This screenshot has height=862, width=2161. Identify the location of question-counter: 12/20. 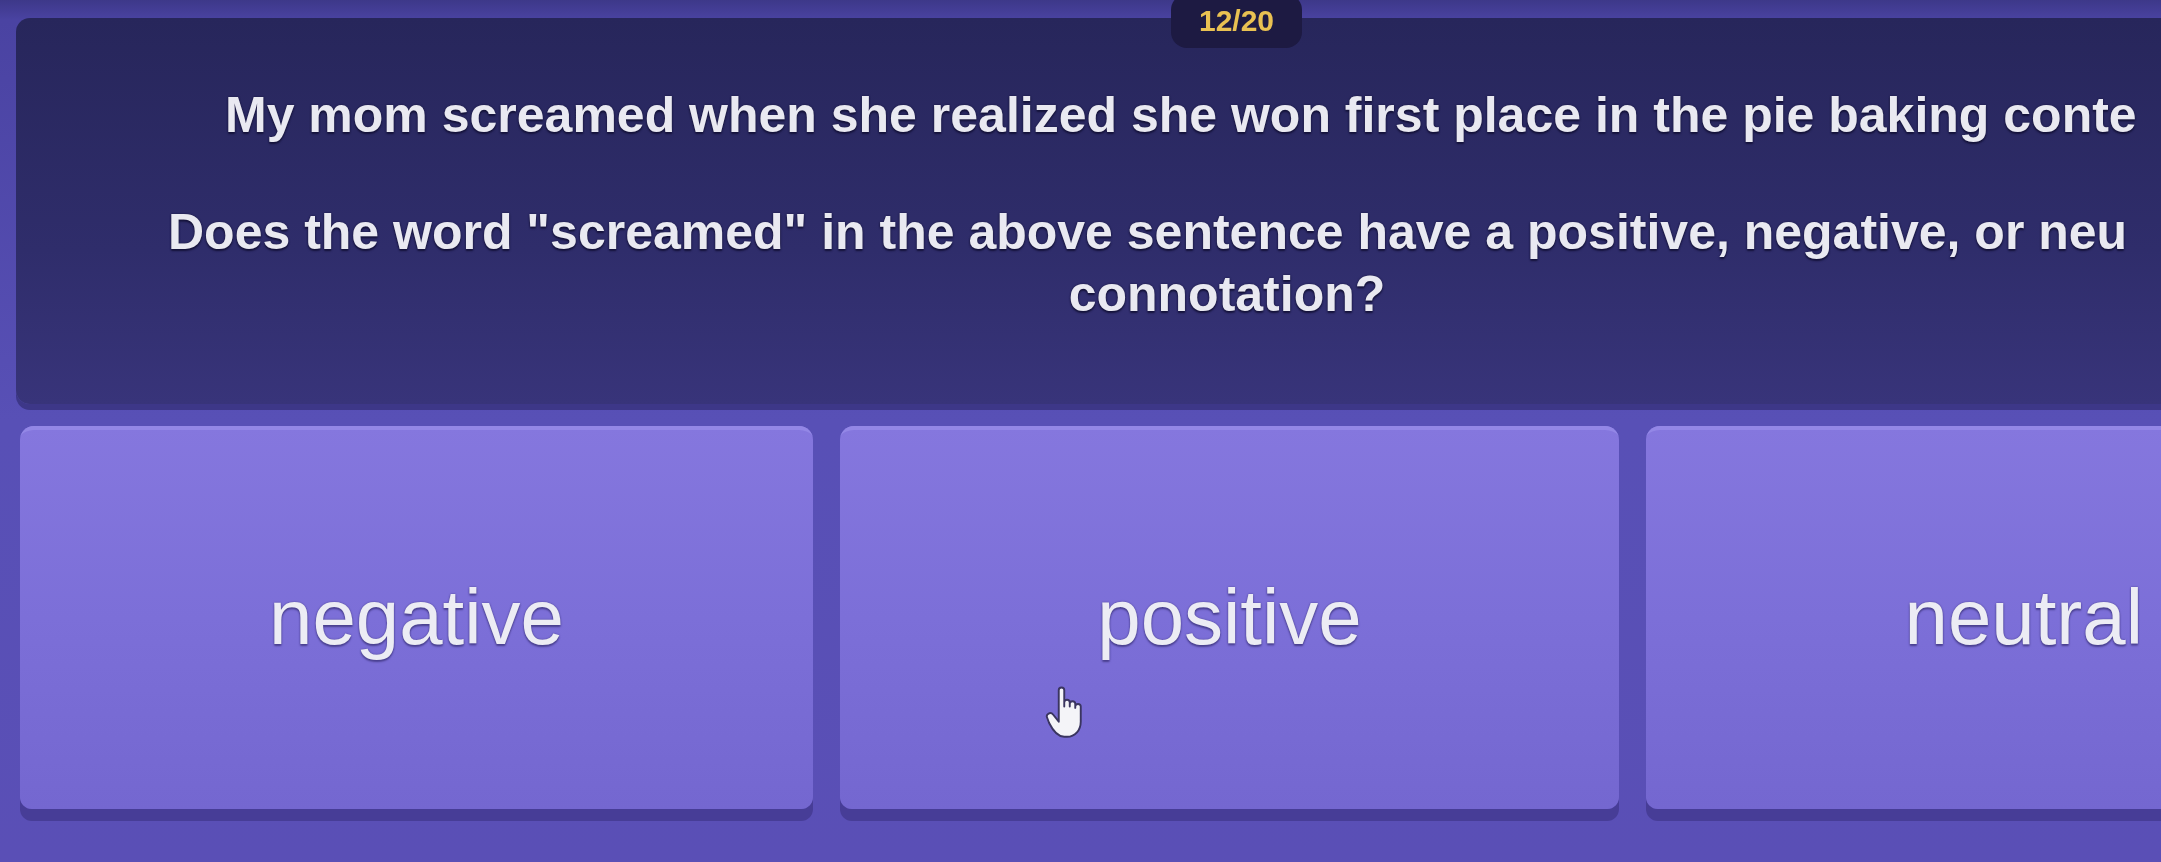
(1236, 24).